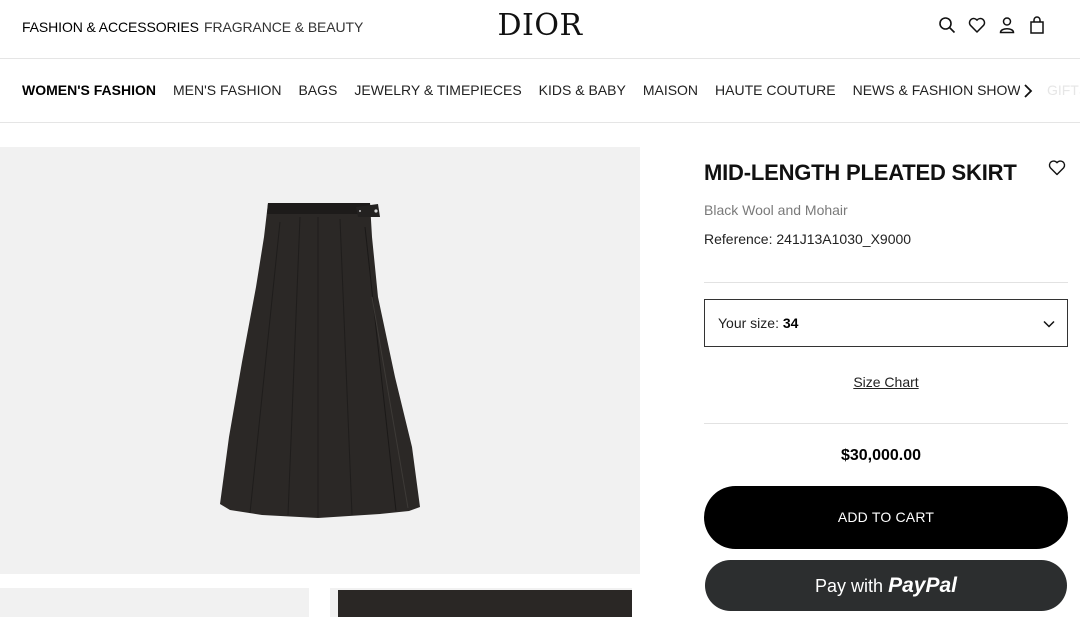 The width and height of the screenshot is (1080, 617). What do you see at coordinates (941, 90) in the screenshot?
I see `category-news-fashion-shows: NEWS & FASHION SHOWS` at bounding box center [941, 90].